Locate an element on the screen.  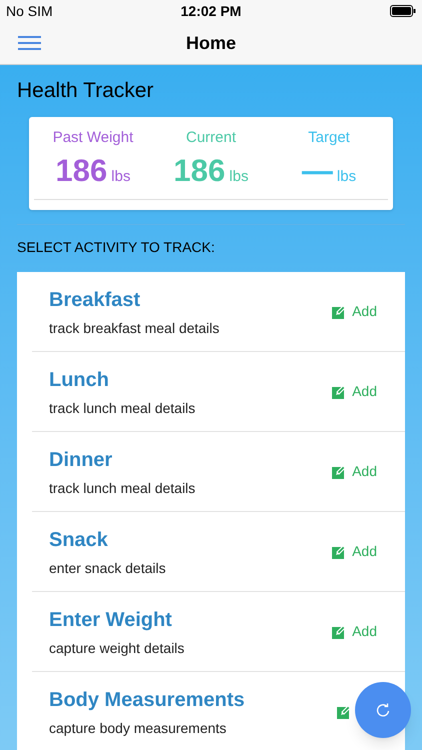
activity-title: Enter Weight is located at coordinates (190, 619).